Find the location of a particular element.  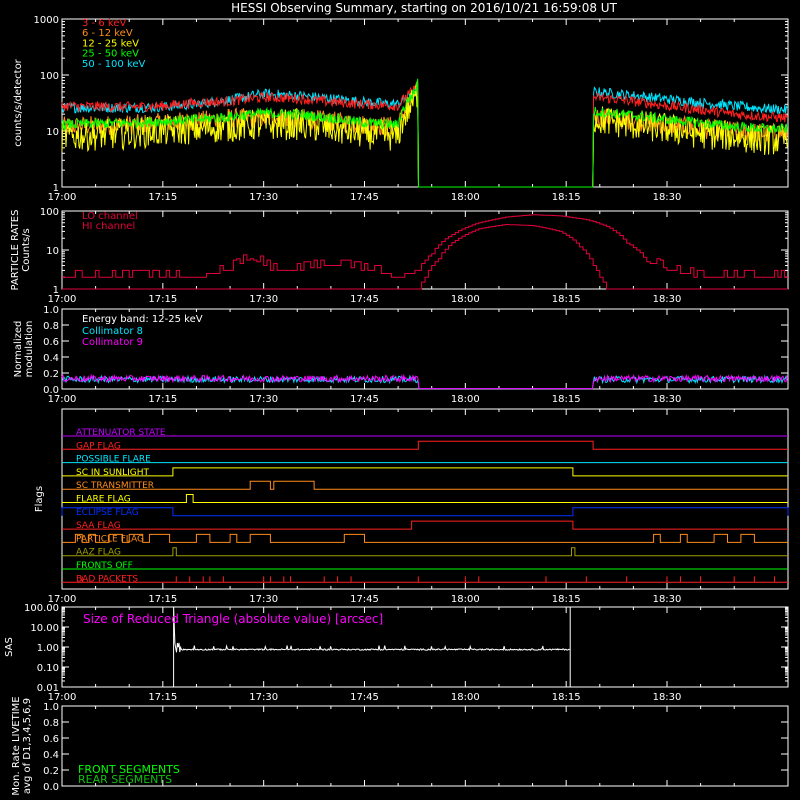

flag-eclipse-flag-label: ECLIPSE FLAG is located at coordinates (107, 513).